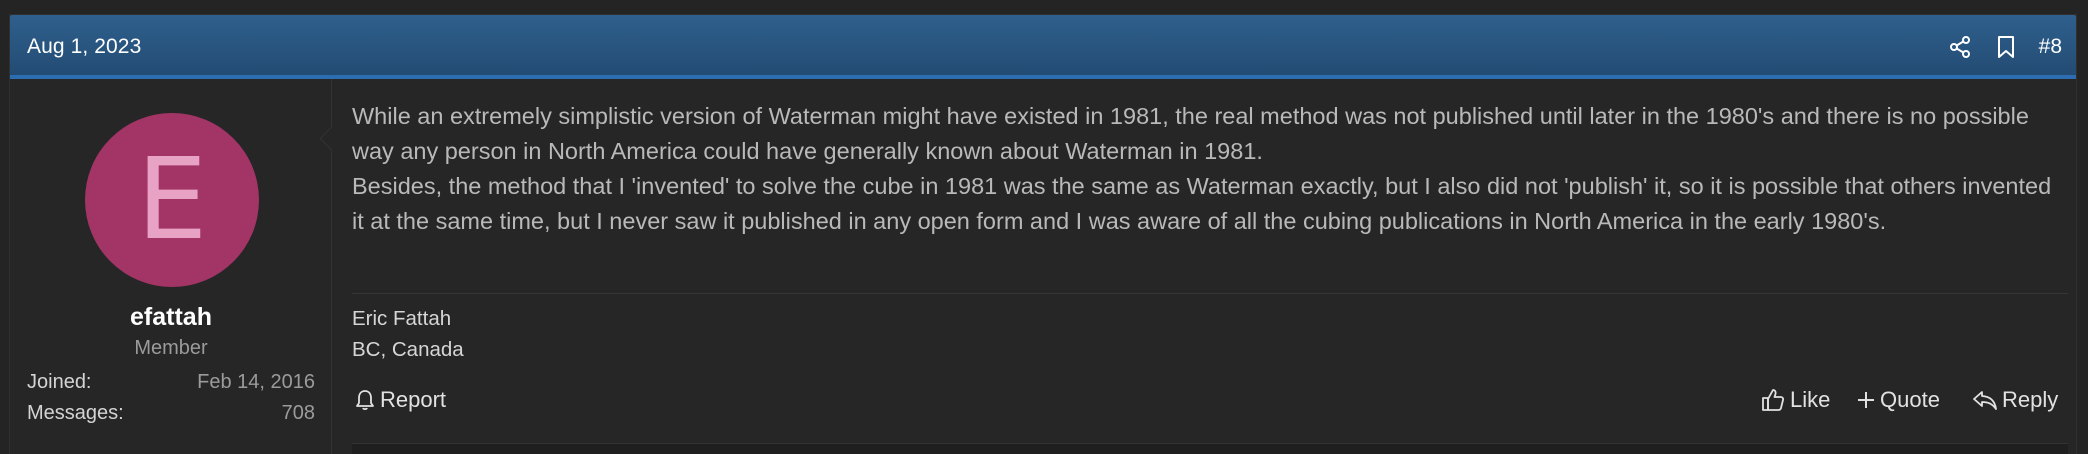 Image resolution: width=2088 pixels, height=454 pixels. Describe the element at coordinates (1985, 400) in the screenshot. I see `reply-icon` at that location.